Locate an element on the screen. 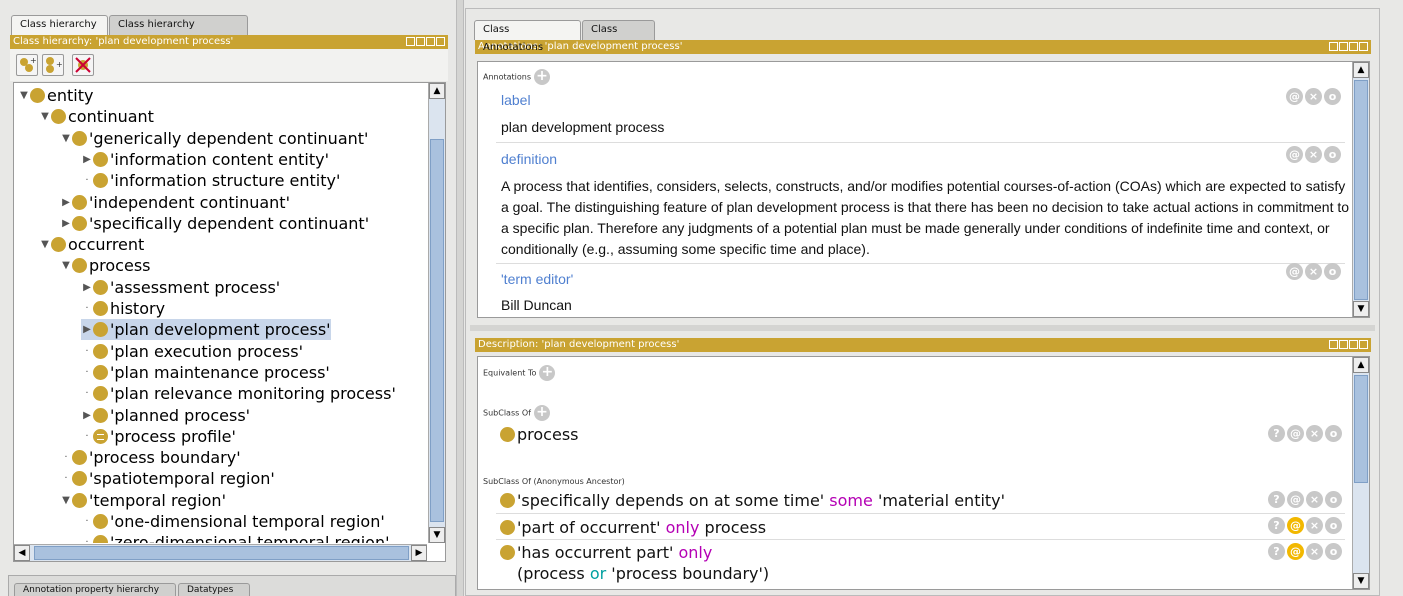 The image size is (1403, 596). tree-node: ▶ 'plan development process' is located at coordinates (206, 330).